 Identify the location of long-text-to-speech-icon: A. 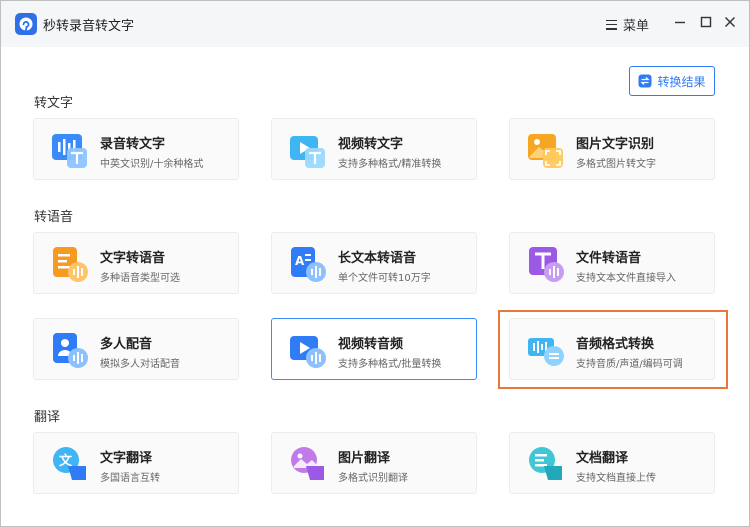
(308, 264).